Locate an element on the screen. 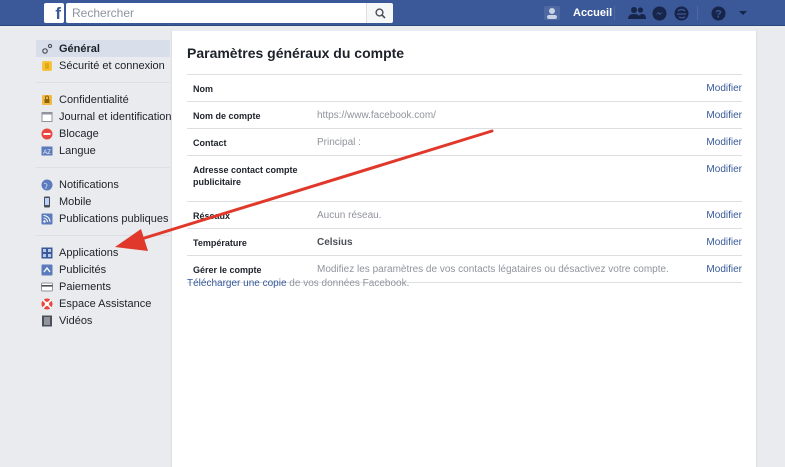 The width and height of the screenshot is (785, 467). svg-text: AZ is located at coordinates (47, 153).